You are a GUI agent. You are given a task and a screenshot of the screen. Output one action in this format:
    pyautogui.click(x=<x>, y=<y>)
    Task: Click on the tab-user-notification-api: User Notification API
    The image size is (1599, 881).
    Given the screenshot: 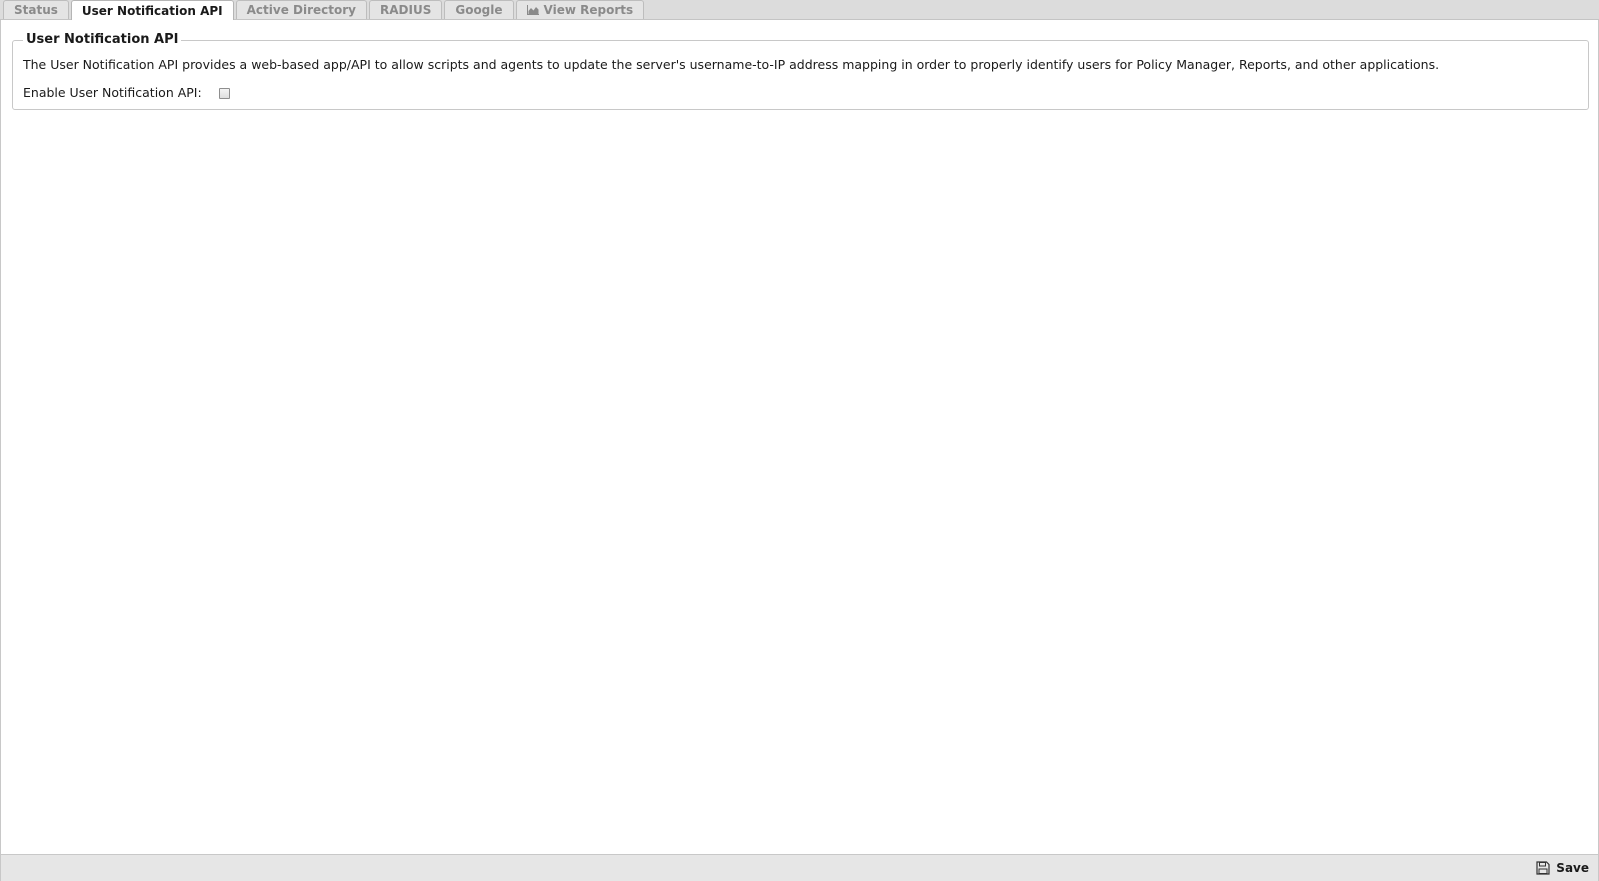 What is the action you would take?
    pyautogui.click(x=152, y=10)
    